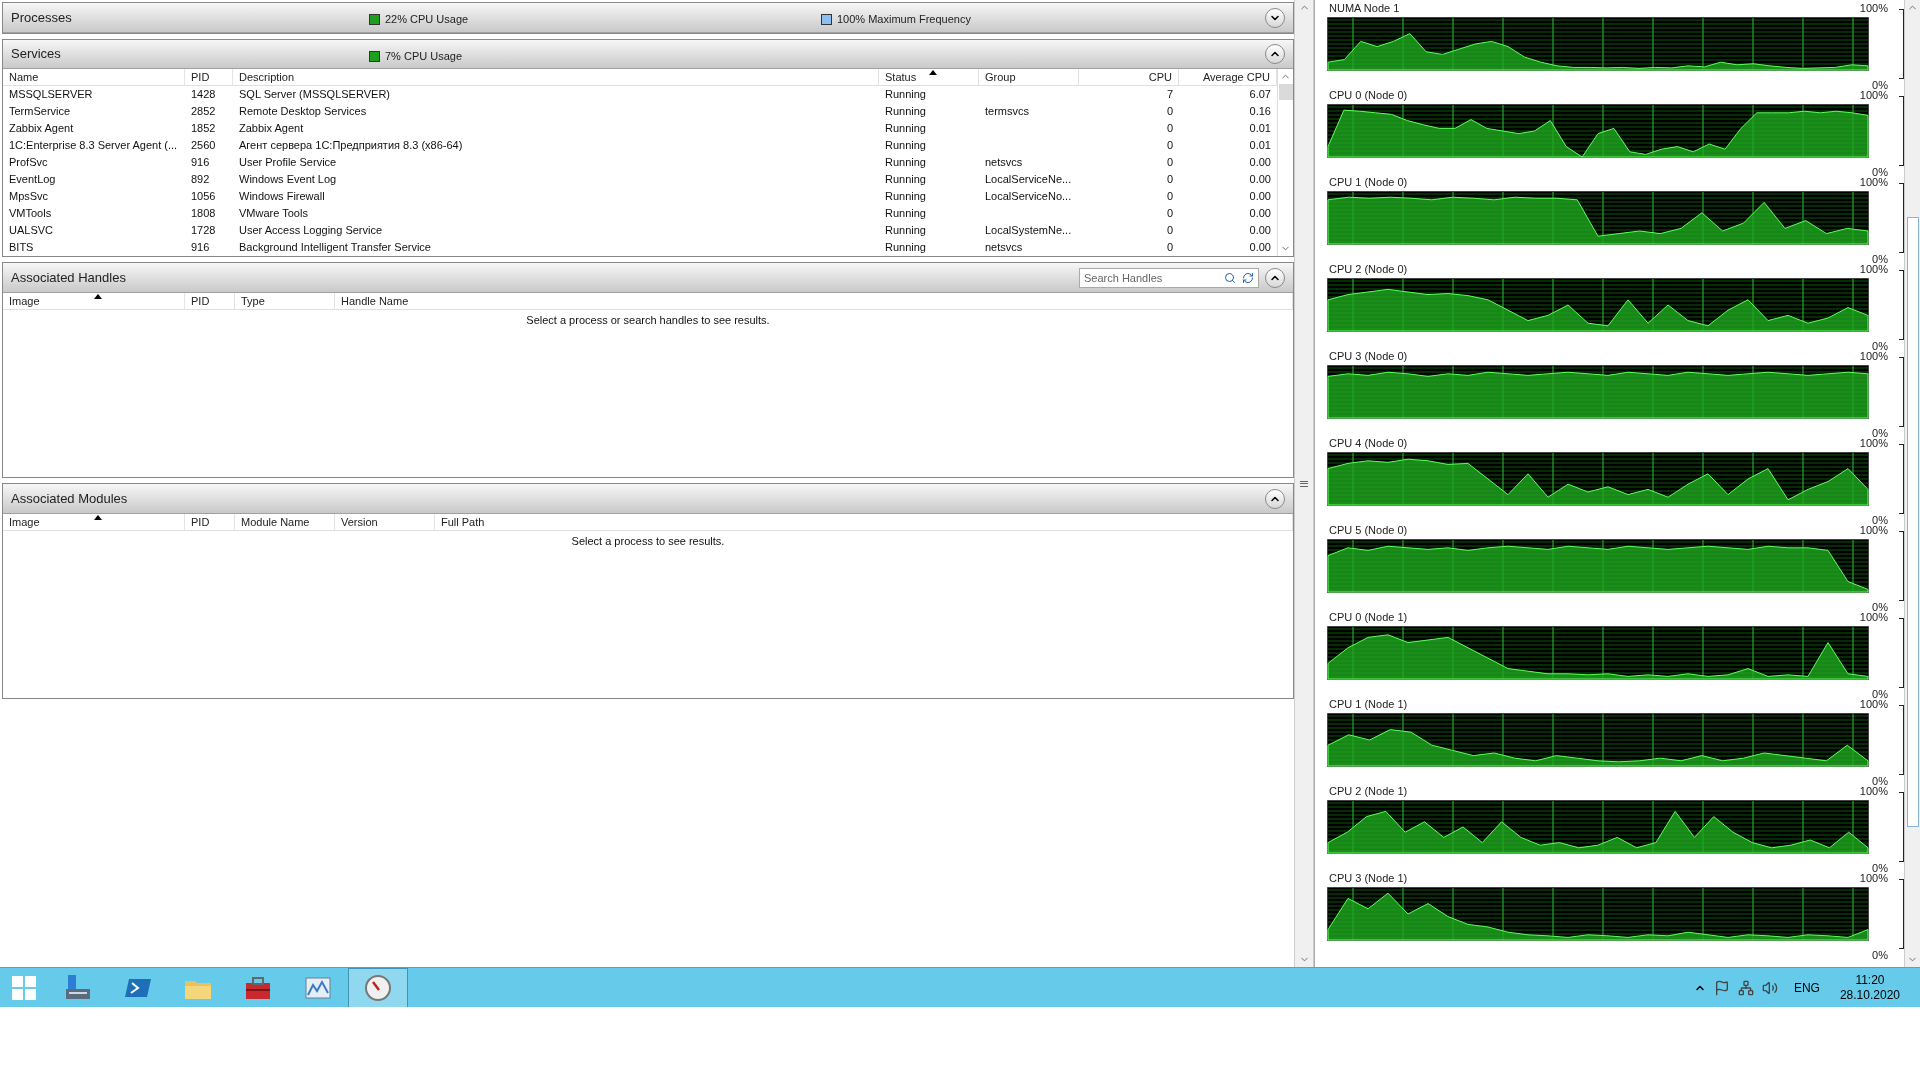 The image size is (1920, 1080). Describe the element at coordinates (271, 128) in the screenshot. I see `table-cell-text: Zabbix Agent` at that location.